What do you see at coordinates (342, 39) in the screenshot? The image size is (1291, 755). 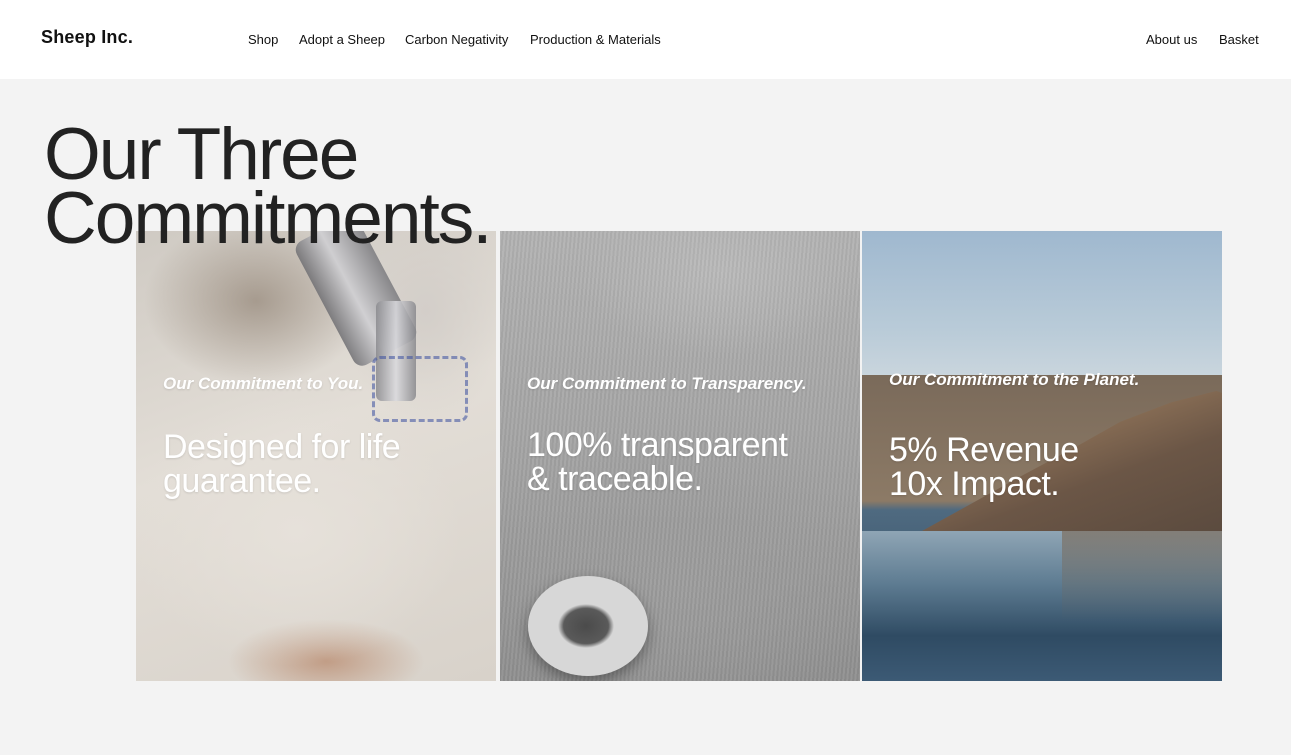 I see `nav-link-adopt-a-sheep: Adopt a Sheep` at bounding box center [342, 39].